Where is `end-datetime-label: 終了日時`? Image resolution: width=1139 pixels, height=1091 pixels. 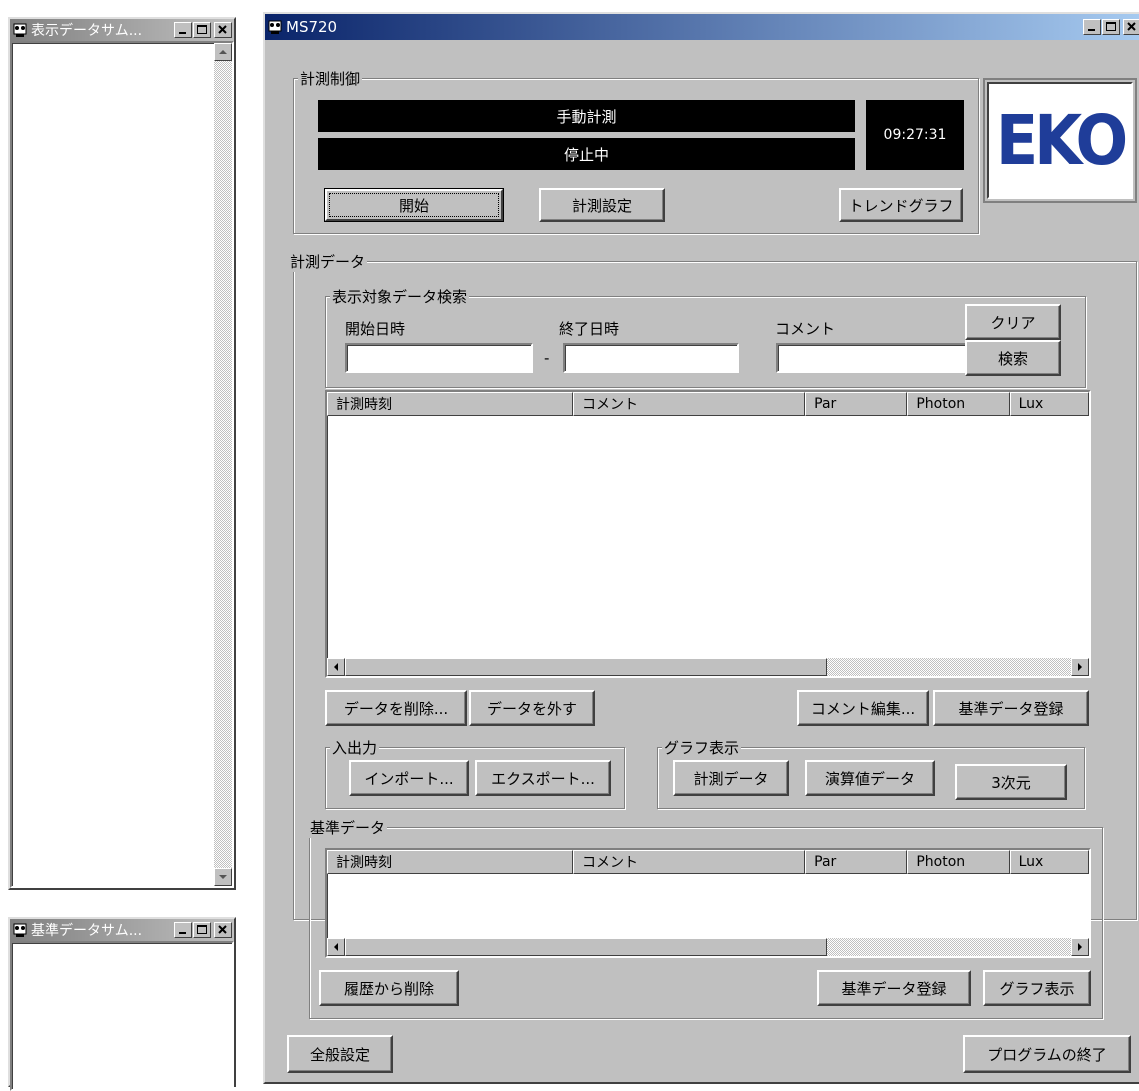 end-datetime-label: 終了日時 is located at coordinates (589, 329).